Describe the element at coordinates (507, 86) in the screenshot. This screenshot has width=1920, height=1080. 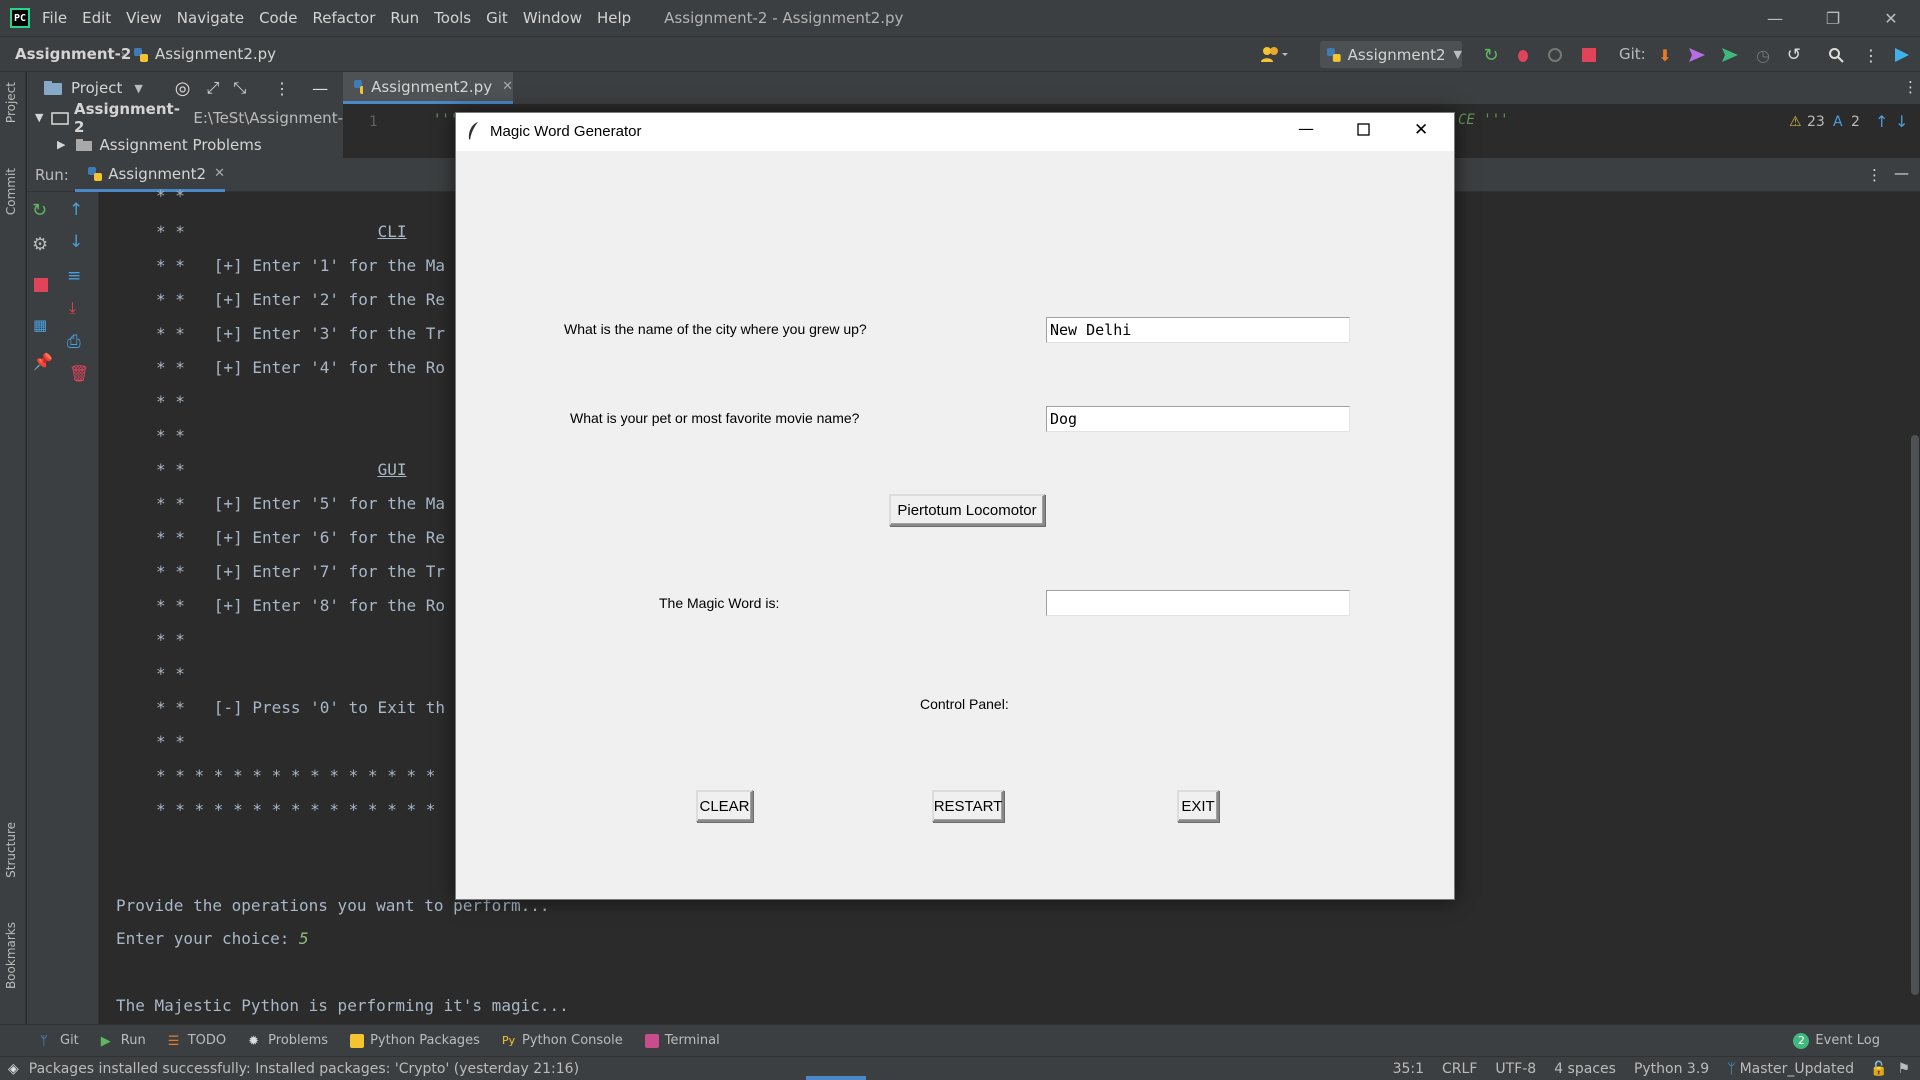
I see `close-tab-icon: ✕` at that location.